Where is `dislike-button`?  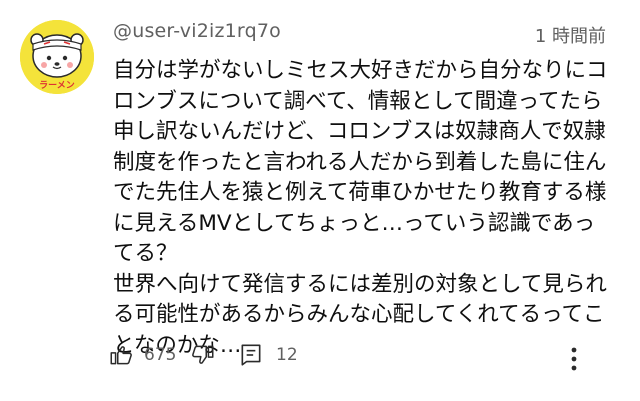 dislike-button is located at coordinates (203, 355).